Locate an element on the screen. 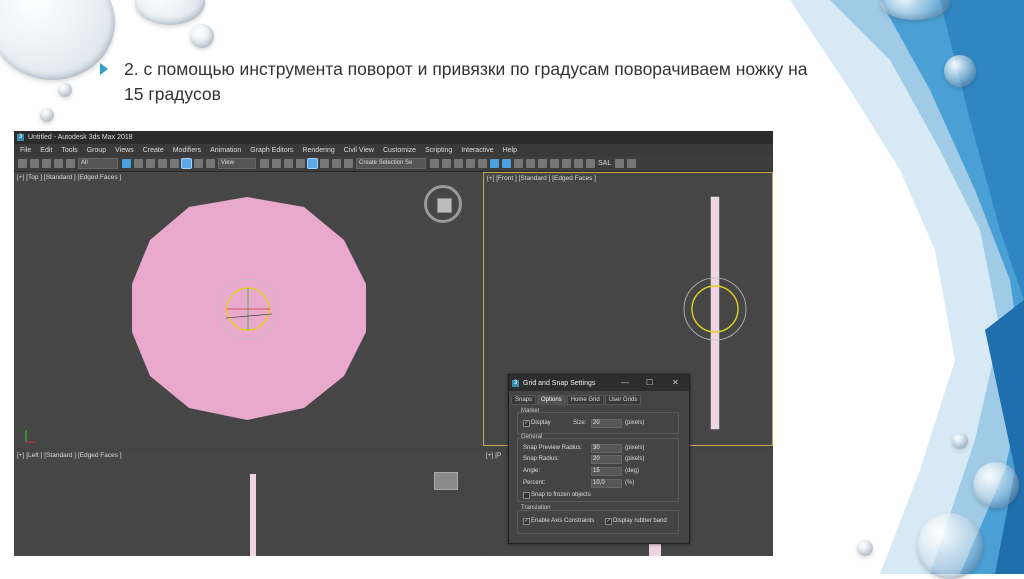 This screenshot has width=1024, height=579. select-rotate-icon is located at coordinates (186, 163).